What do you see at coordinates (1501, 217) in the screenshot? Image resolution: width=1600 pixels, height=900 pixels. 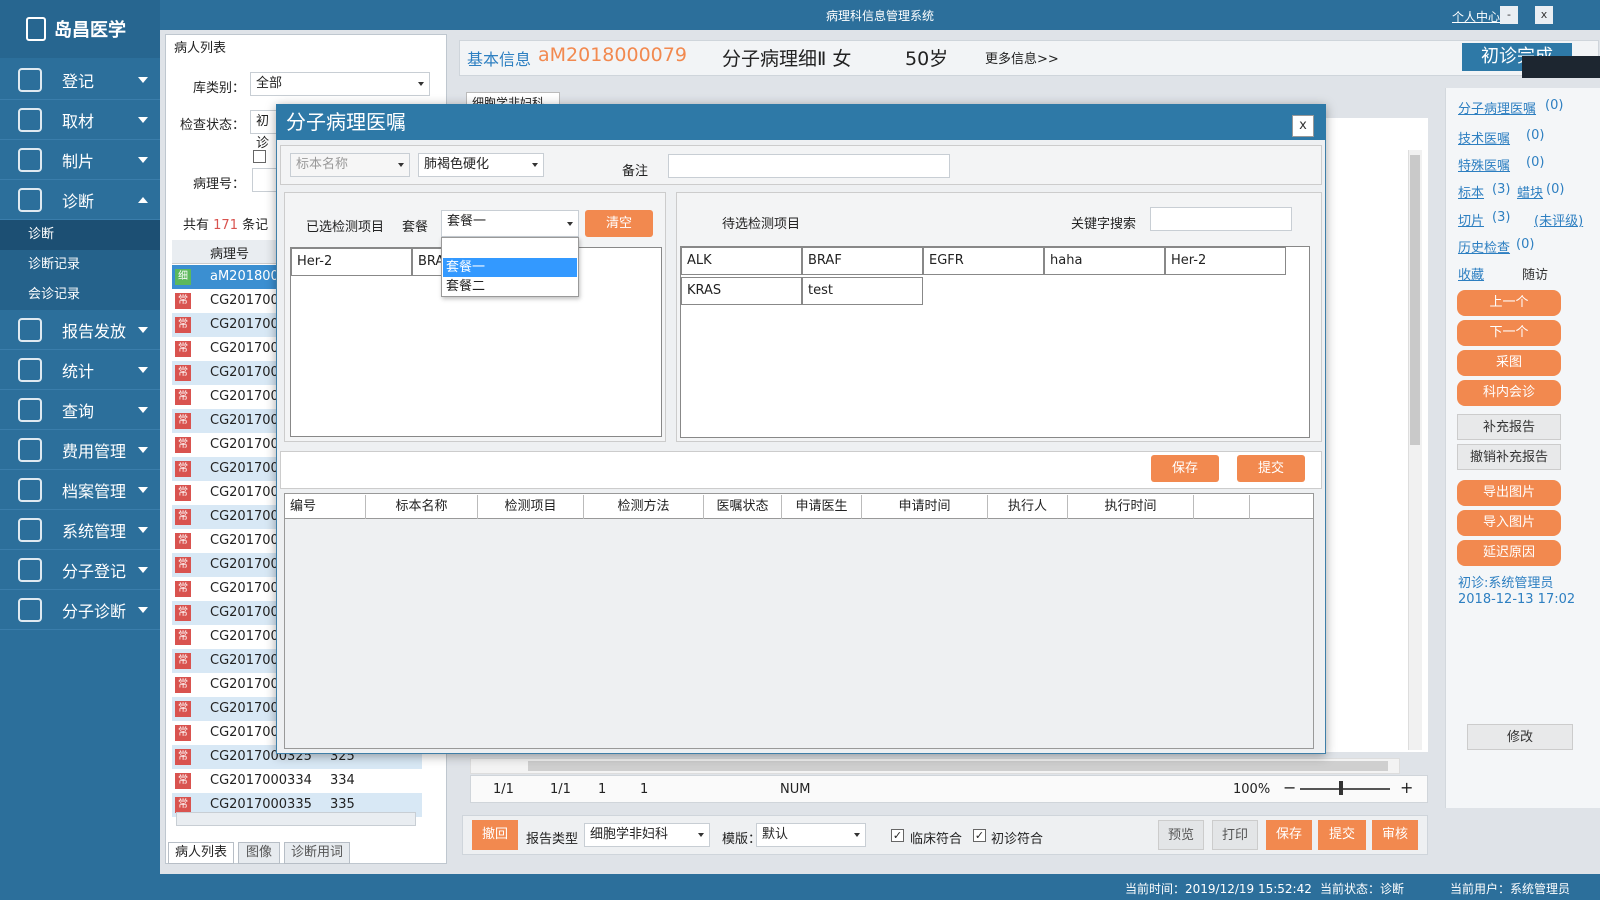 I see `section-count: (3)` at bounding box center [1501, 217].